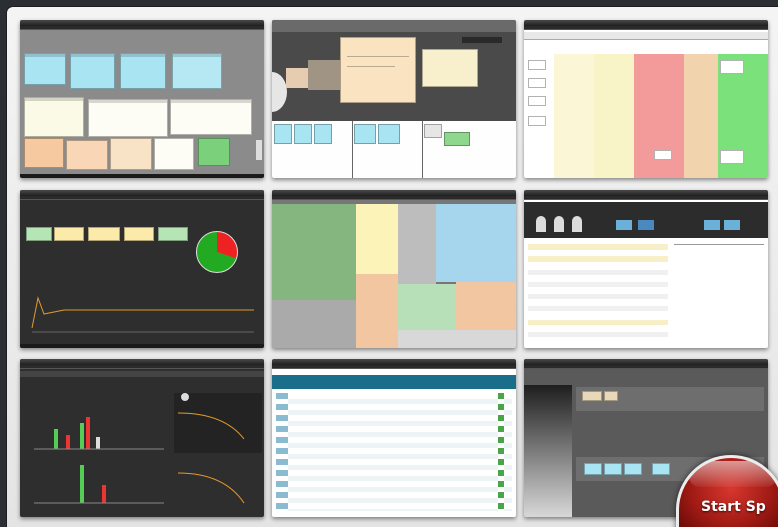 This screenshot has height=527, width=778. Describe the element at coordinates (646, 99) in the screenshot. I see `swimlane-board-view-thumbnail` at that location.